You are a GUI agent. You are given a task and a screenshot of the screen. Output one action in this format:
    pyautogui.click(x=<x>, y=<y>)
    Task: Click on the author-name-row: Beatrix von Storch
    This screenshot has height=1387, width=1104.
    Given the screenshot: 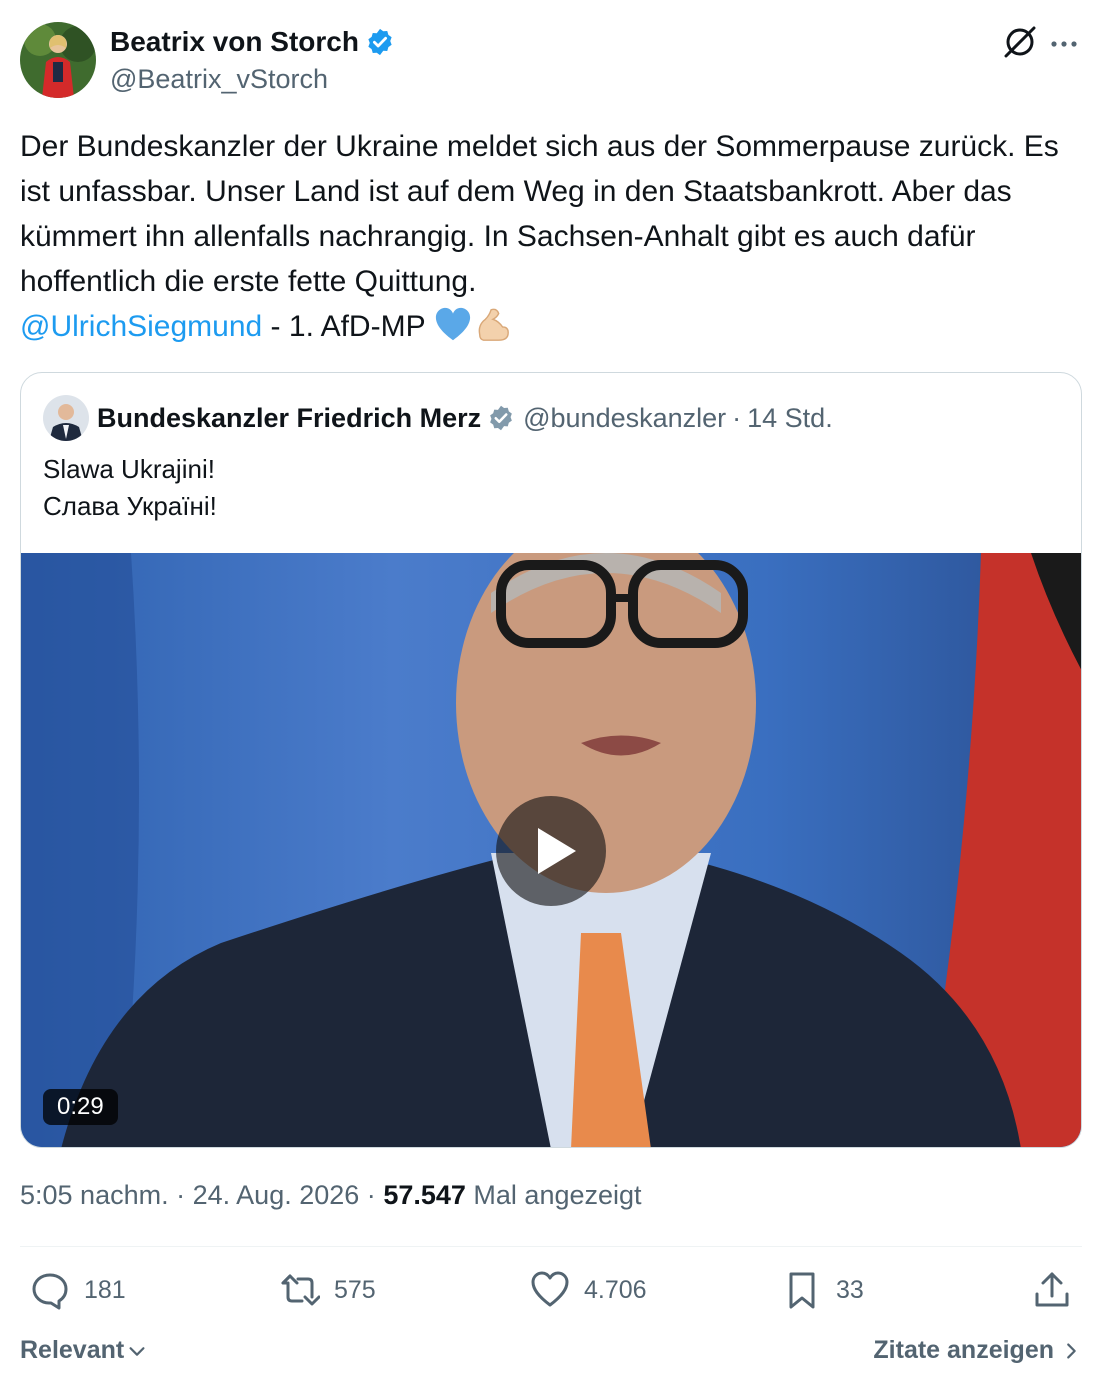 What is the action you would take?
    pyautogui.click(x=252, y=42)
    